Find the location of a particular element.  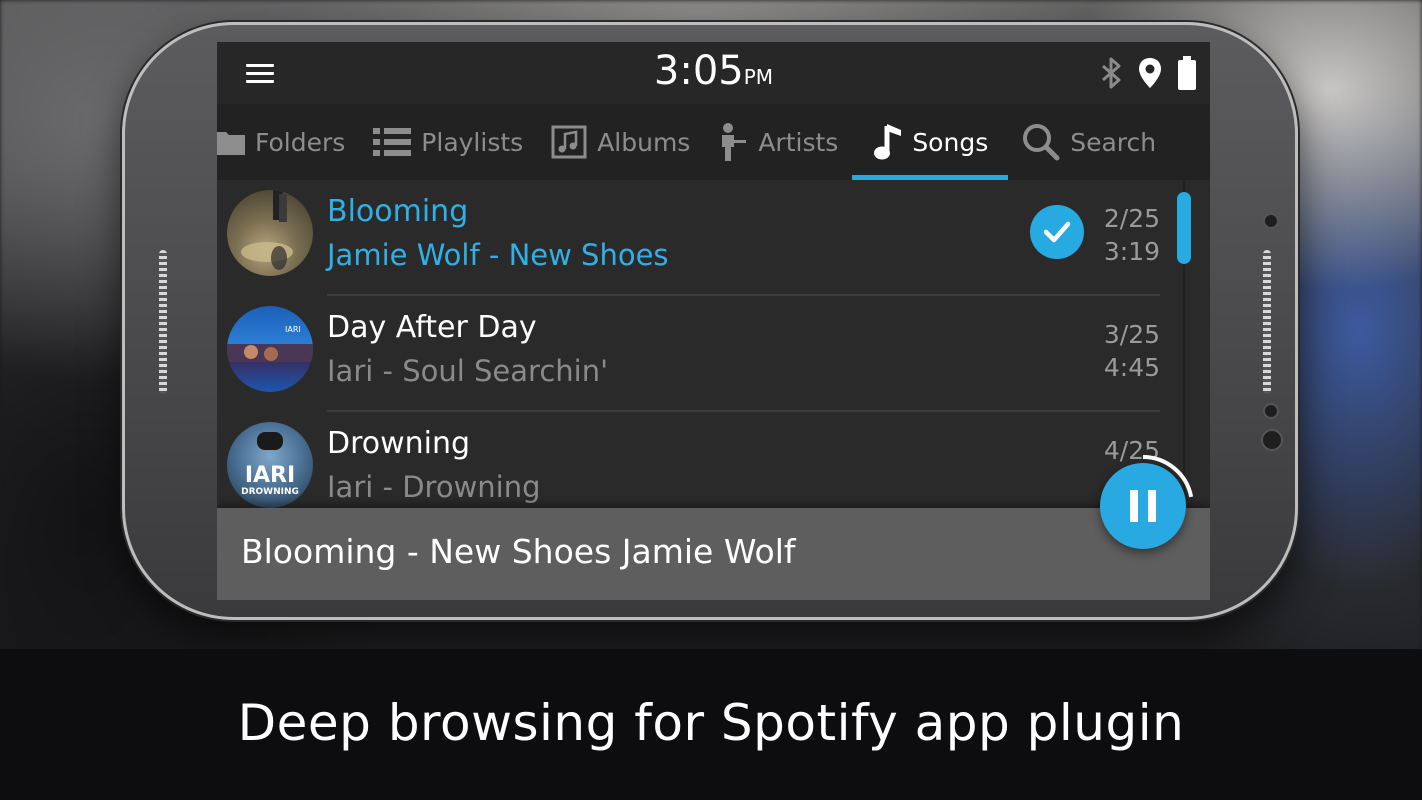

clock-ampm: PM is located at coordinates (758, 77).